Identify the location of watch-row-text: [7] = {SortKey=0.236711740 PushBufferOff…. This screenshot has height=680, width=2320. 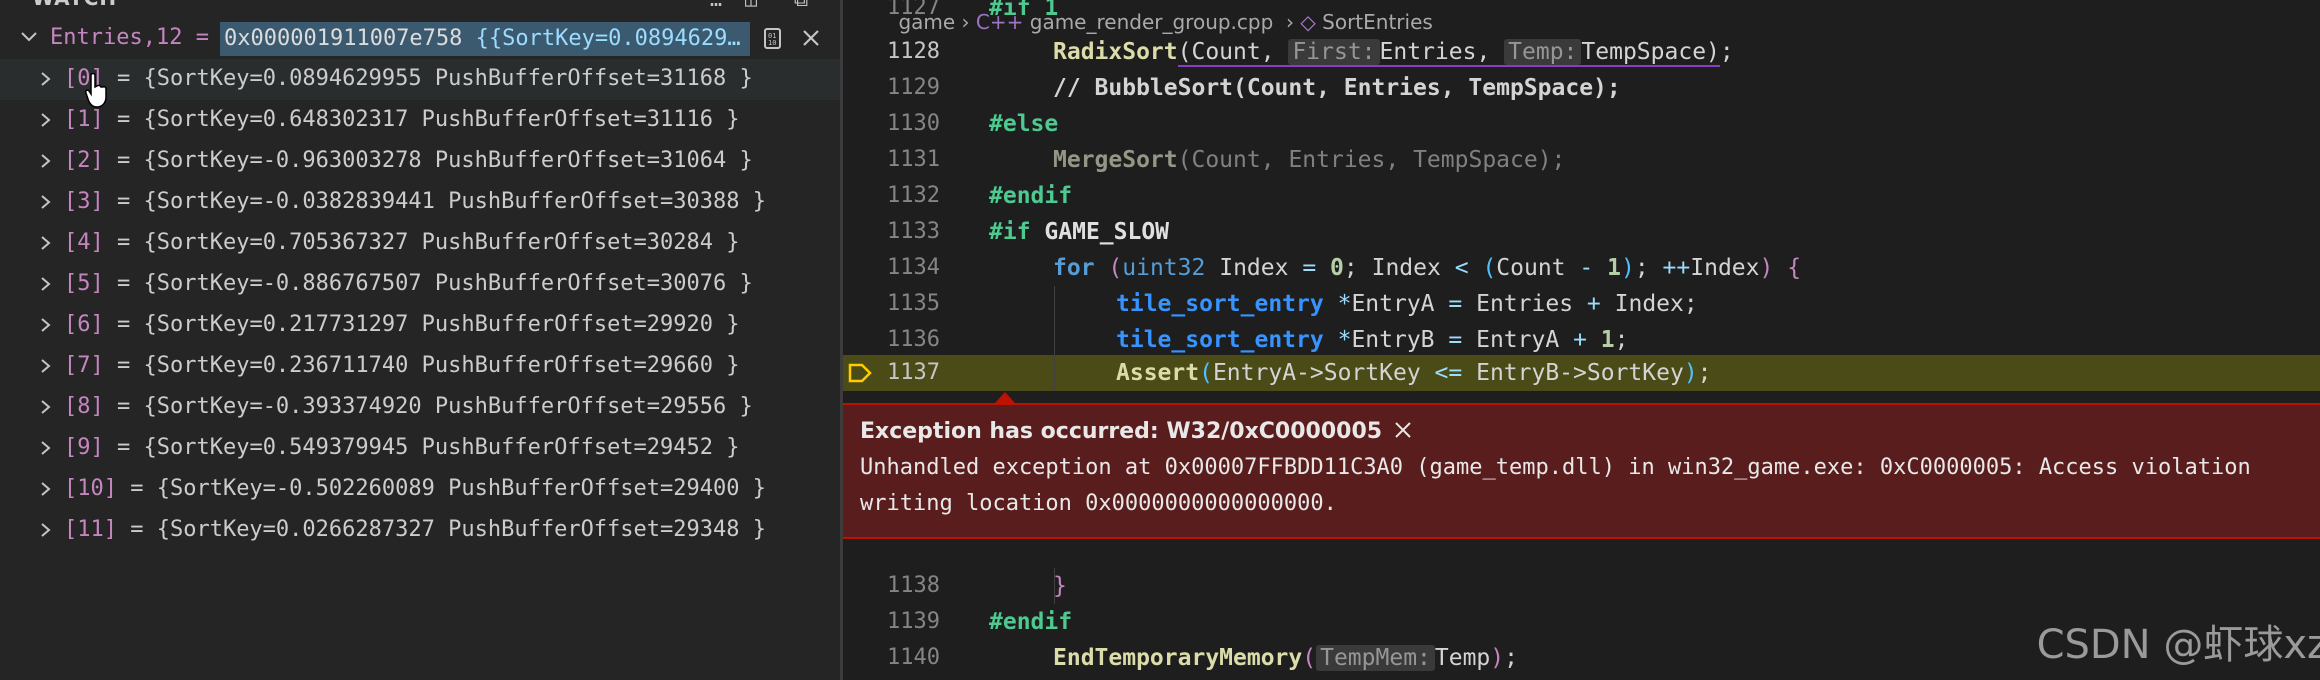
(402, 366).